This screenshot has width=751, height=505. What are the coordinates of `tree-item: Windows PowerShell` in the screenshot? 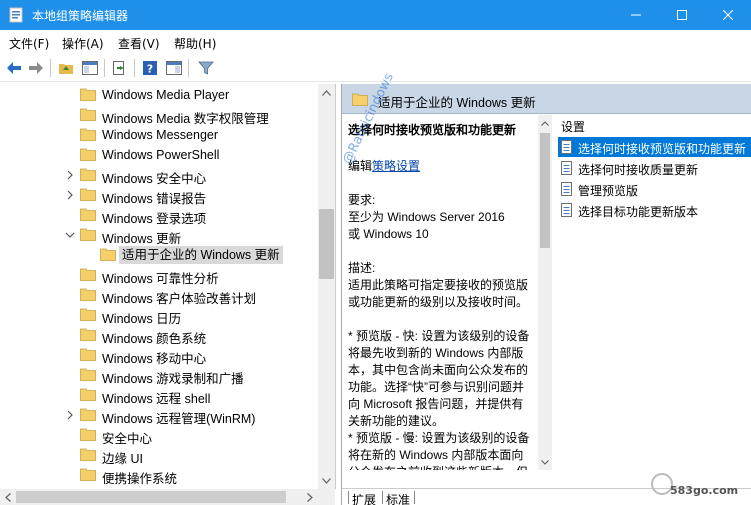 It's located at (159, 155).